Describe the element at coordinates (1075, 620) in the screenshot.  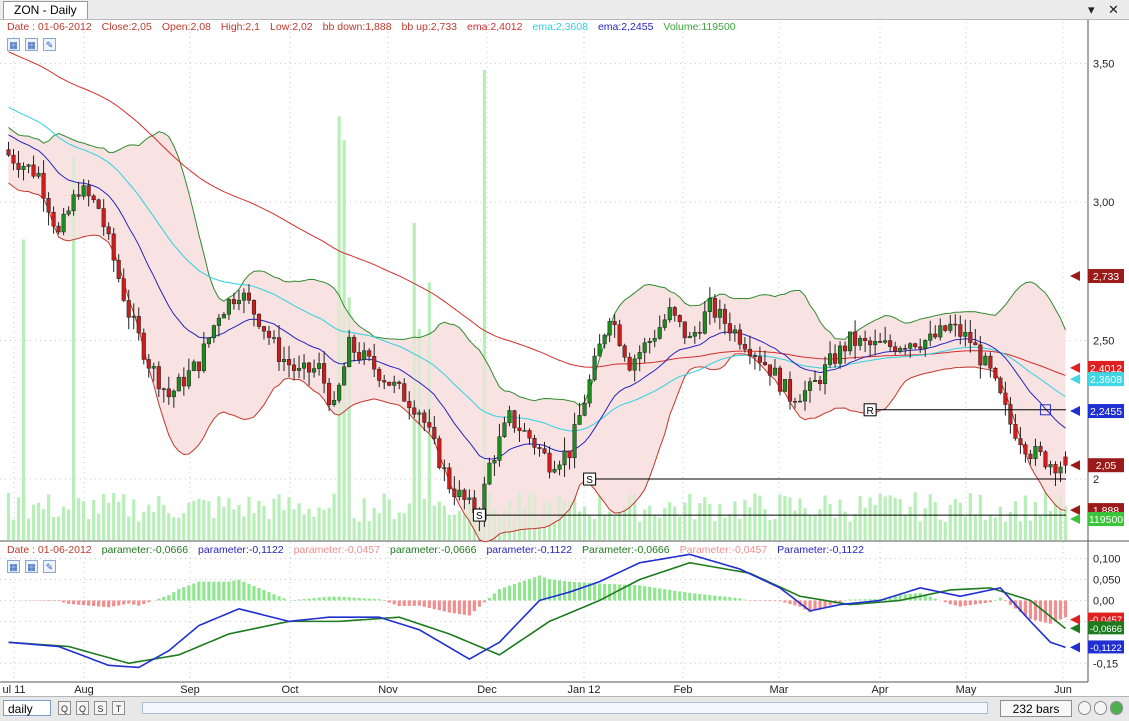
I see `value-tag-pointer` at that location.